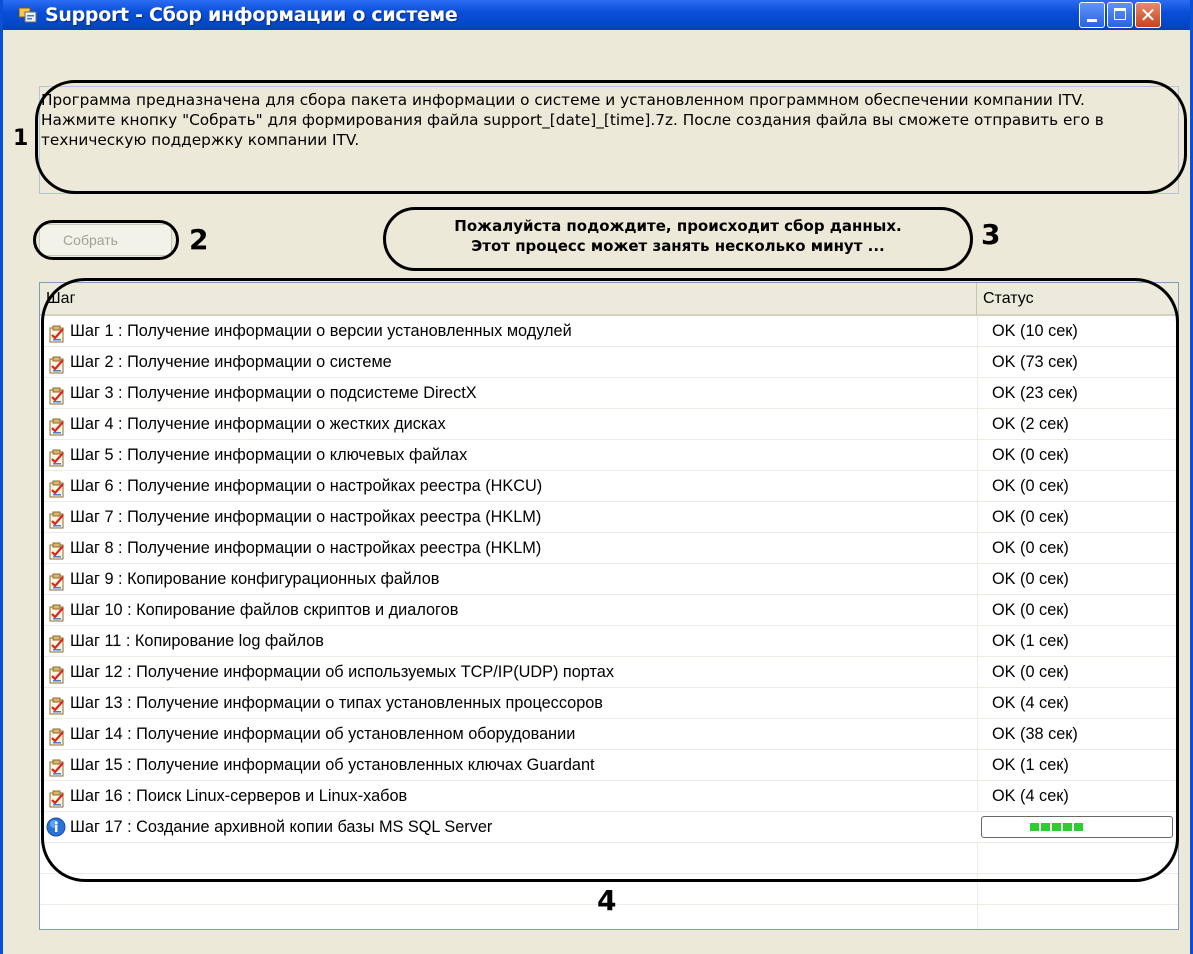  I want to click on maximize-button, so click(1120, 15).